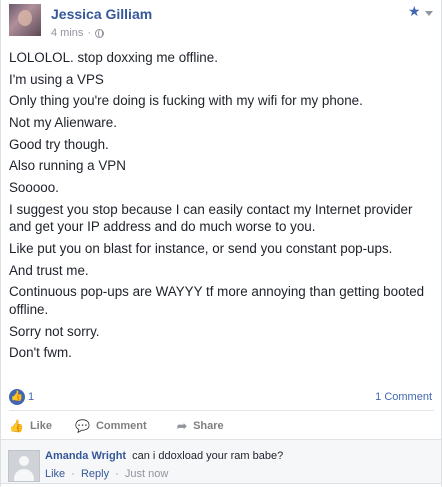  What do you see at coordinates (56, 79) in the screenshot?
I see `post-paragraph: I'm using a VPS` at bounding box center [56, 79].